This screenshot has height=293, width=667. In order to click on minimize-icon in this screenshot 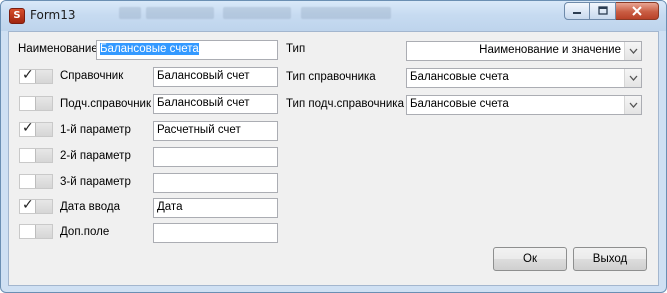, I will do `click(577, 13)`.